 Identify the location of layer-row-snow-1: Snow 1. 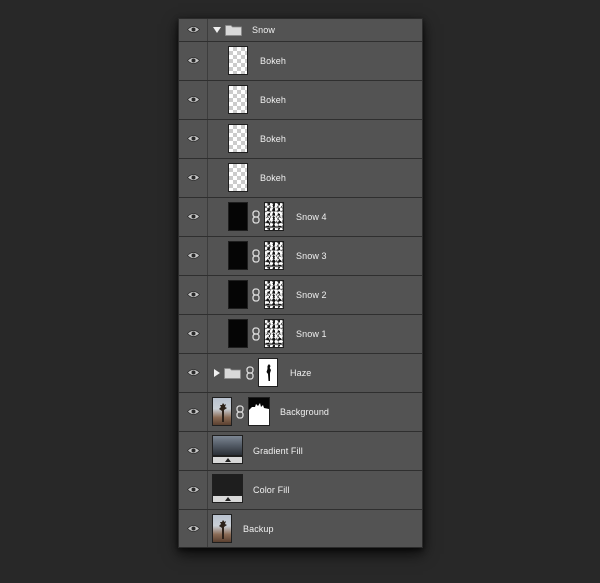
(300, 334).